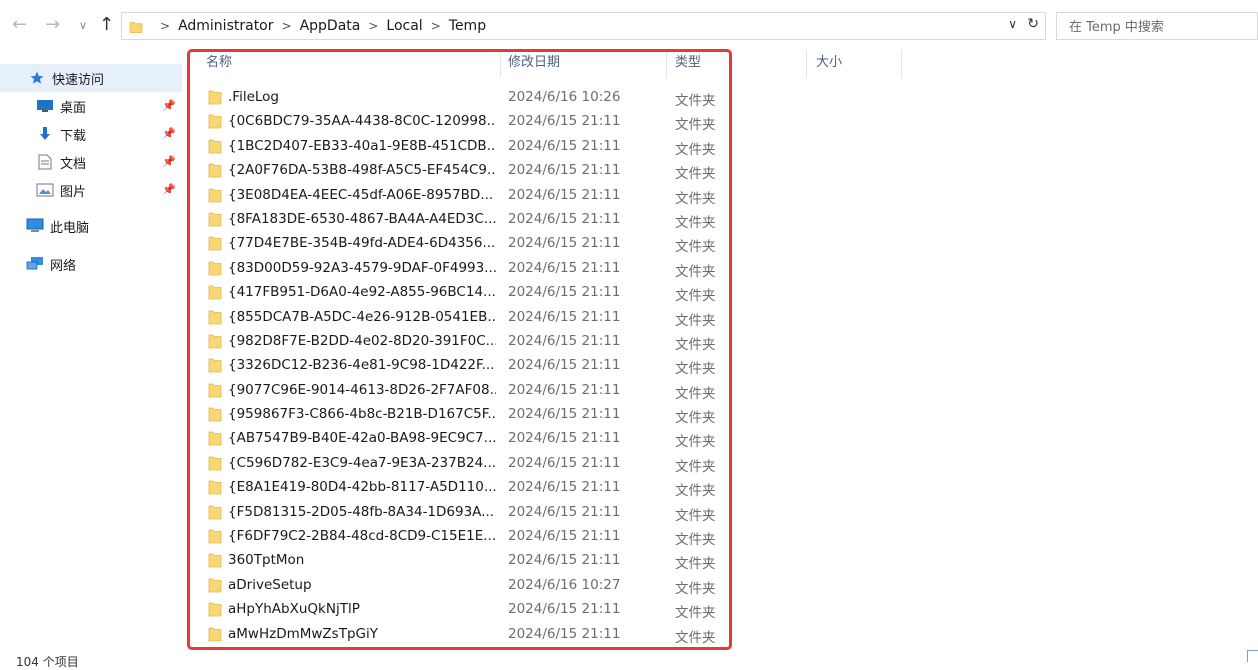  Describe the element at coordinates (19, 24) in the screenshot. I see `back-arrow-icon: ←` at that location.